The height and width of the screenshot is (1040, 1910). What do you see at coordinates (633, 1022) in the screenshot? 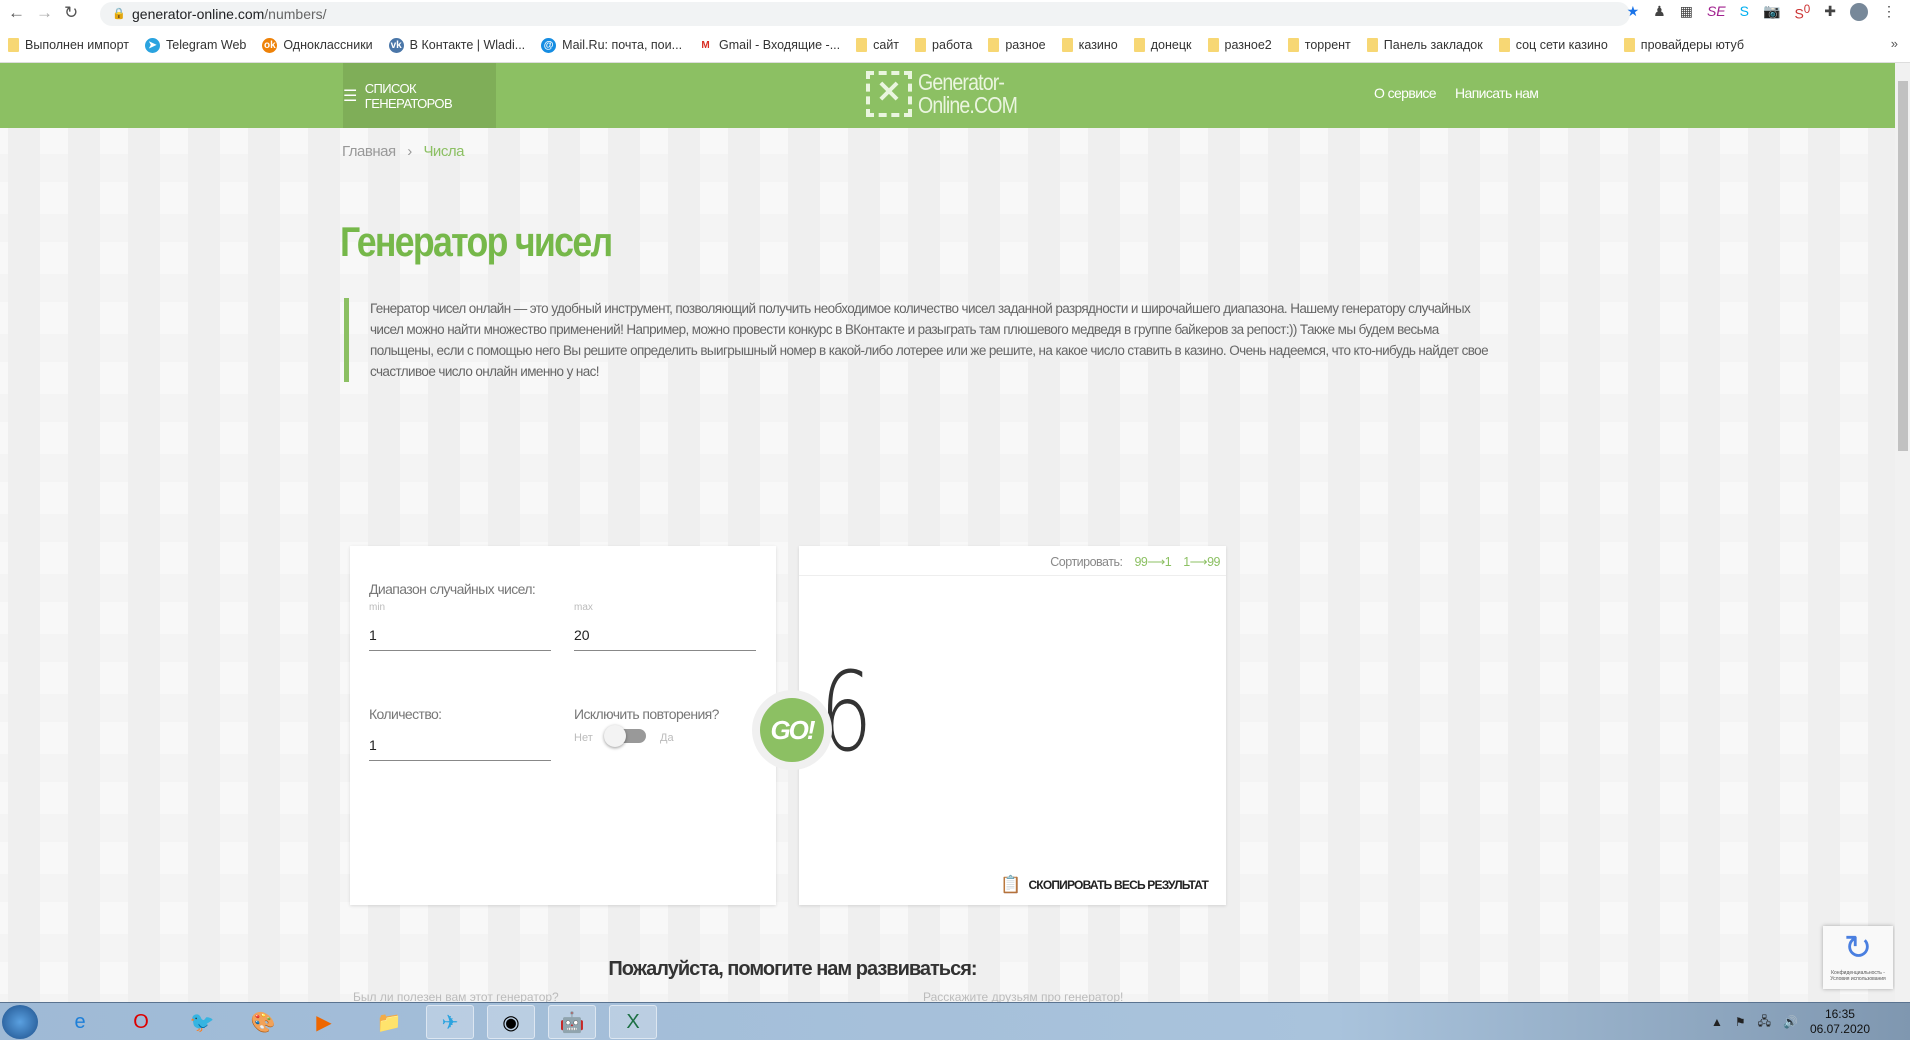
I see `excel-icon: X` at bounding box center [633, 1022].